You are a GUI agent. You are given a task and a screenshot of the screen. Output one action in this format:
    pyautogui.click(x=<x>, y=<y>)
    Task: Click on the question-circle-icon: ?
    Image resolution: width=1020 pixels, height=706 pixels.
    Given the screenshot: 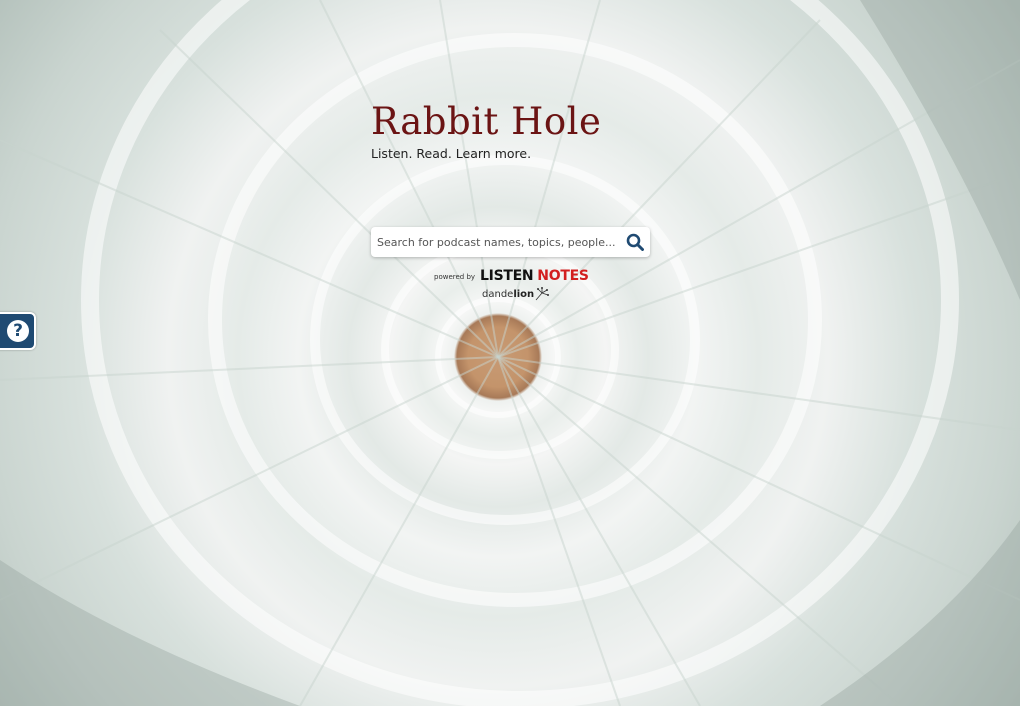 What is the action you would take?
    pyautogui.click(x=18, y=331)
    